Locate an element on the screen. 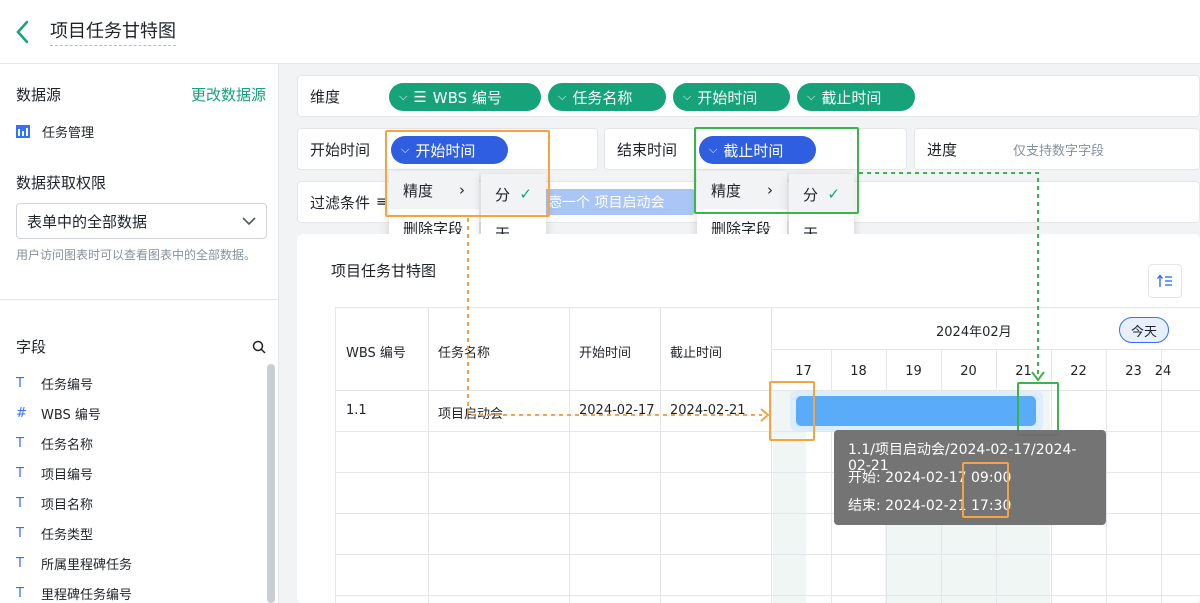  tooltip-label: 开始: is located at coordinates (864, 478).